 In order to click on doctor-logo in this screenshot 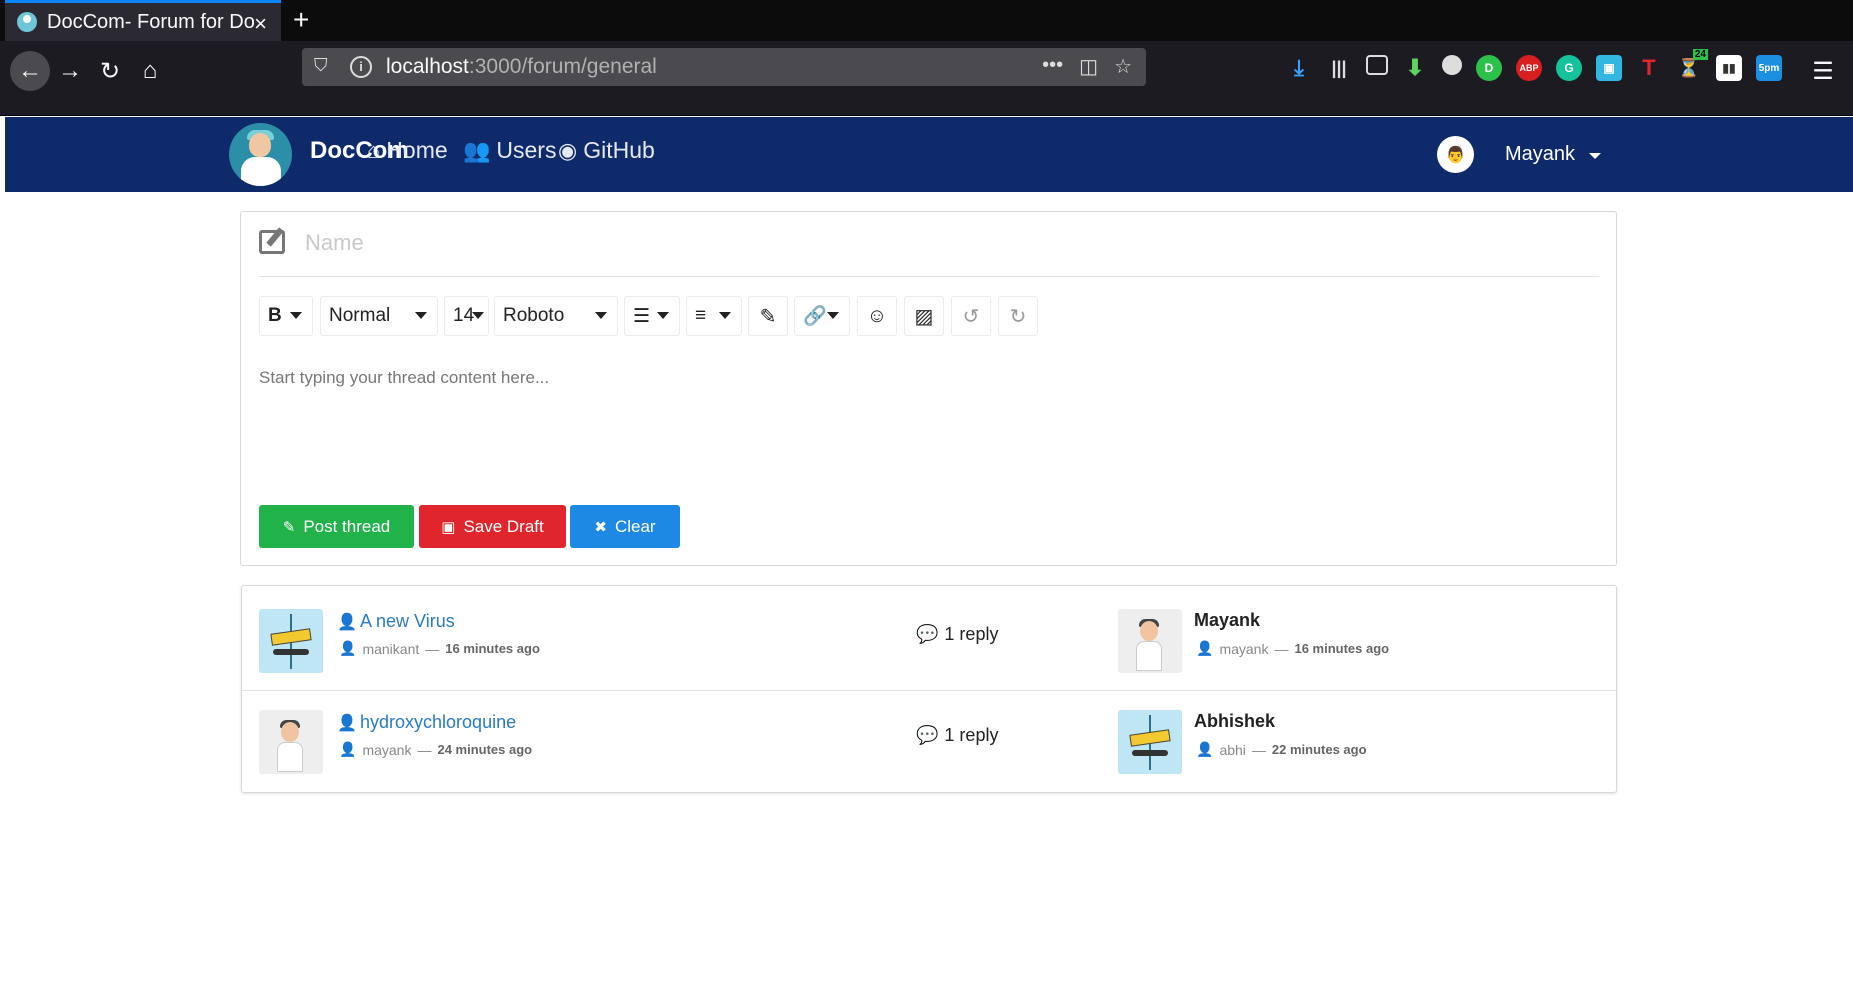, I will do `click(260, 154)`.